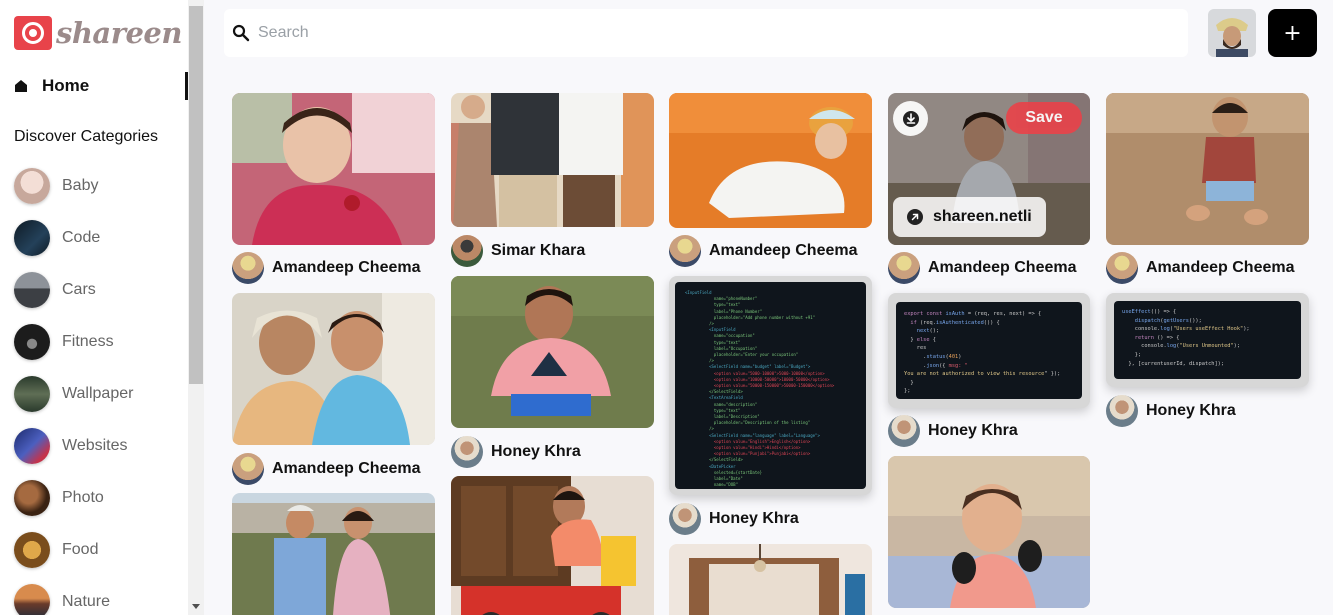  Describe the element at coordinates (83, 497) in the screenshot. I see `category-label: Photo` at that location.